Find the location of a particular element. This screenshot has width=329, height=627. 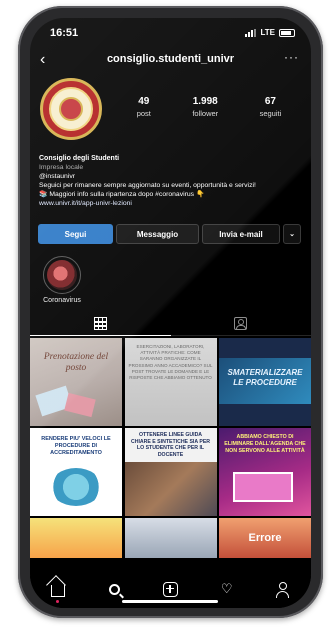

home-indicator is located at coordinates (170, 601).